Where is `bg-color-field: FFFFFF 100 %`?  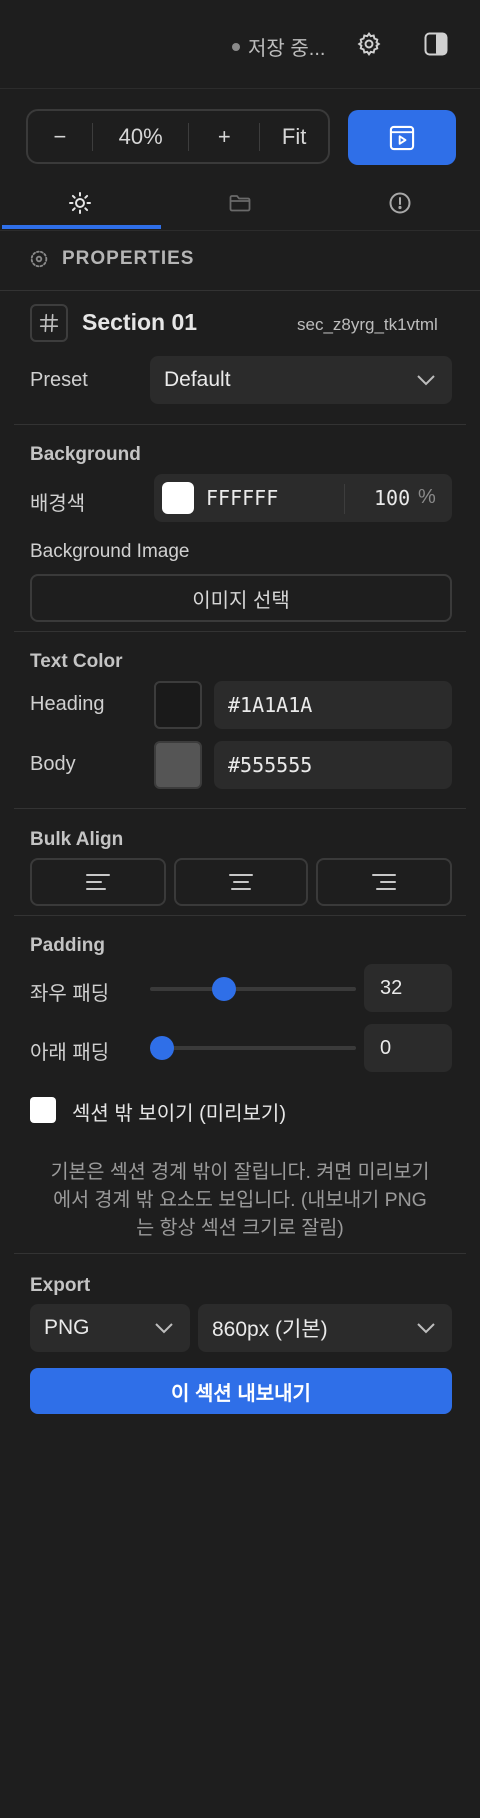
bg-color-field: FFFFFF 100 % is located at coordinates (303, 498).